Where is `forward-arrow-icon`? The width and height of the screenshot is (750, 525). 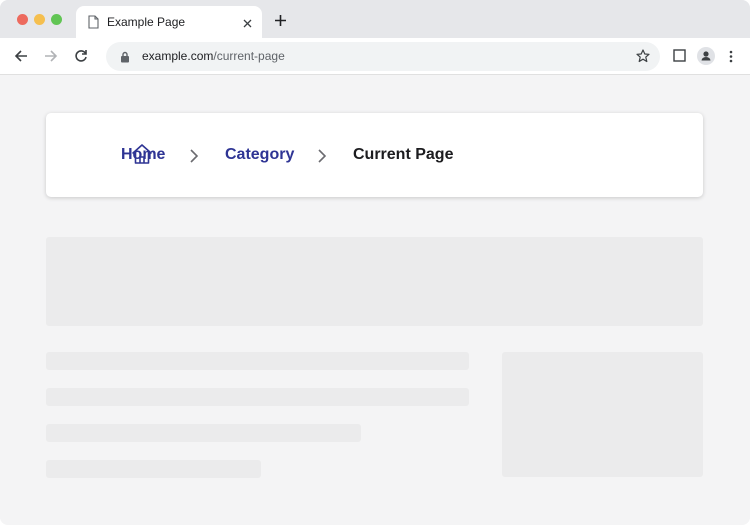
forward-arrow-icon is located at coordinates (51, 58).